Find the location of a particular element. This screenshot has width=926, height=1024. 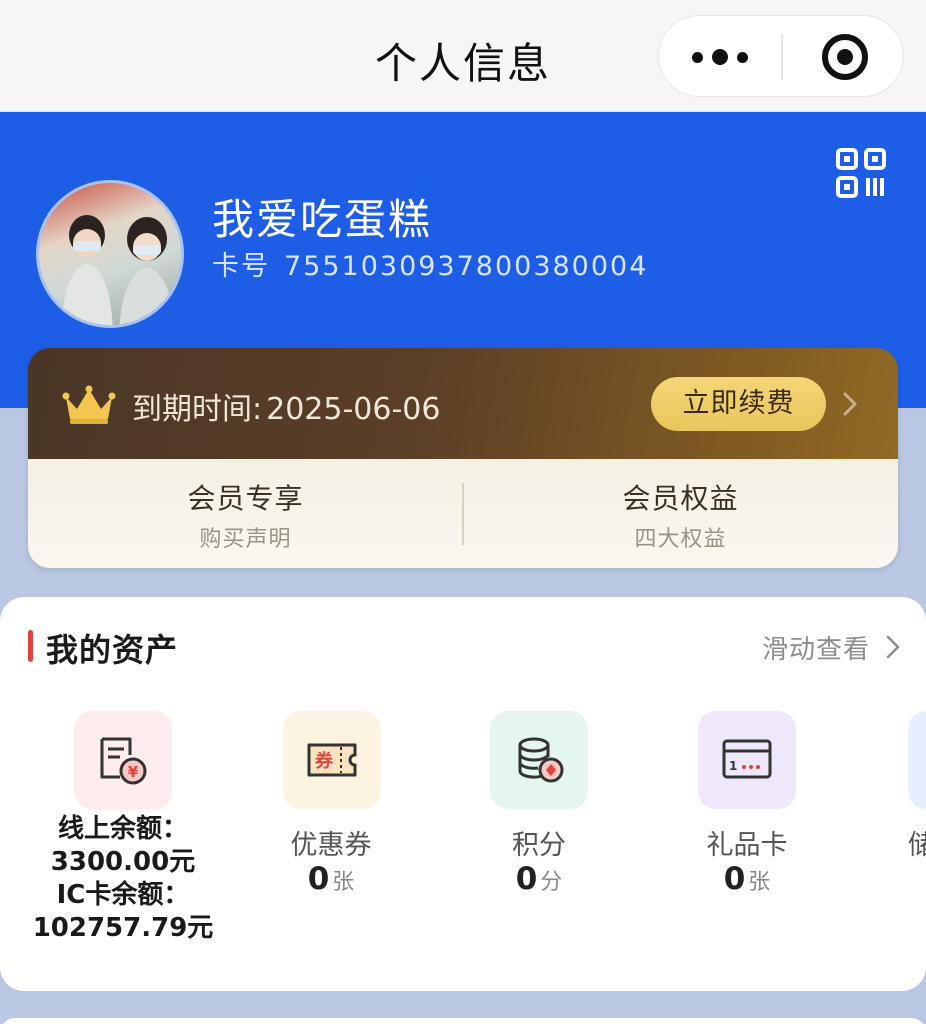

mini-program-capsule is located at coordinates (781, 56).